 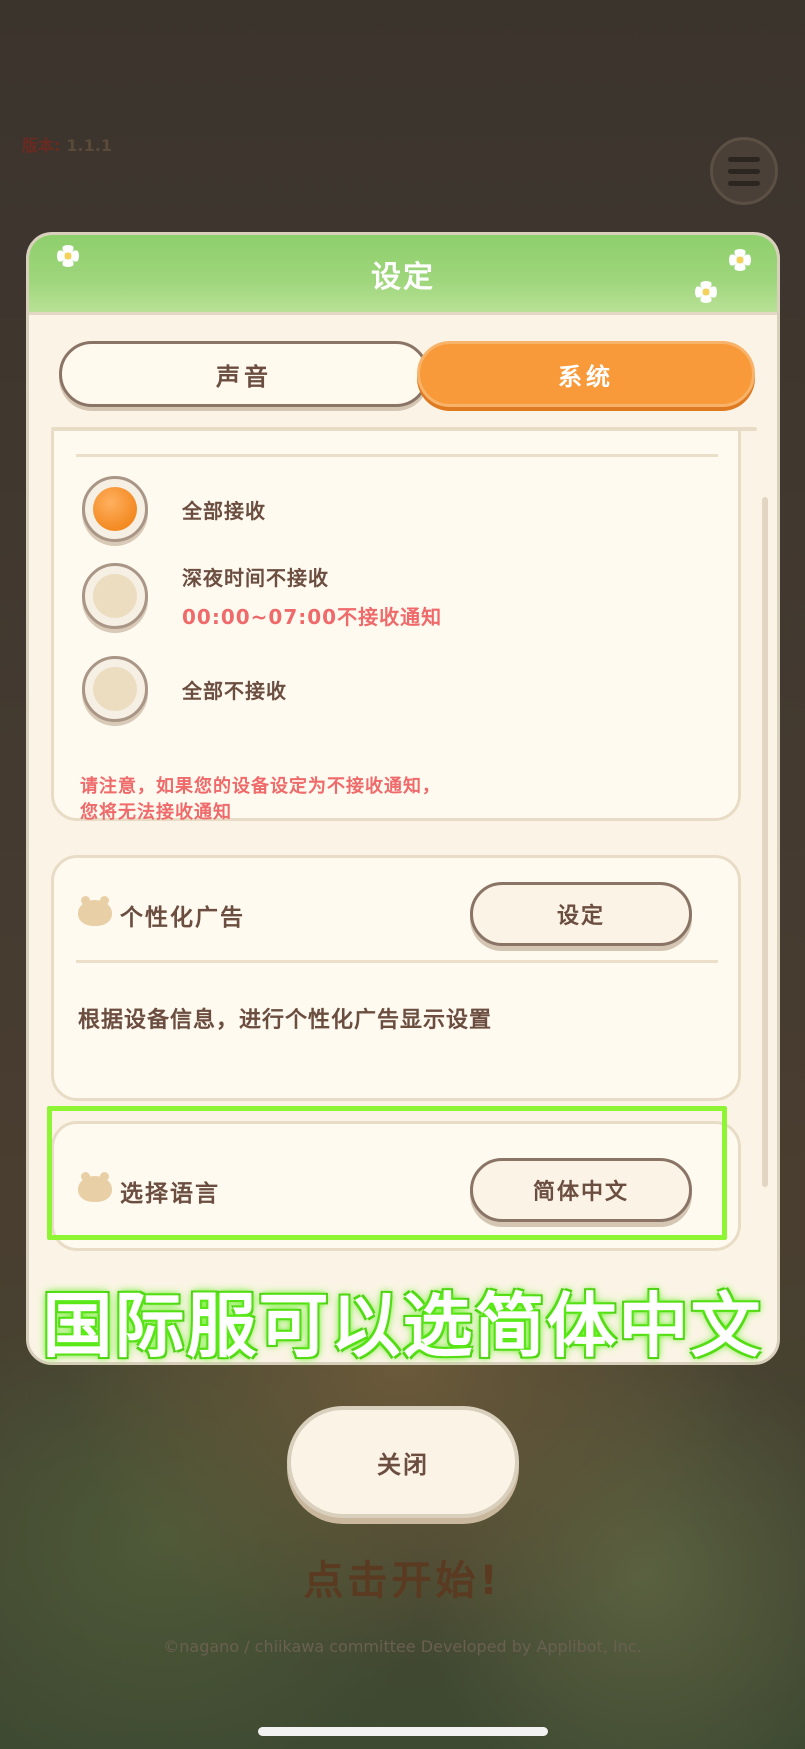 I want to click on scrollbar, so click(x=765, y=842).